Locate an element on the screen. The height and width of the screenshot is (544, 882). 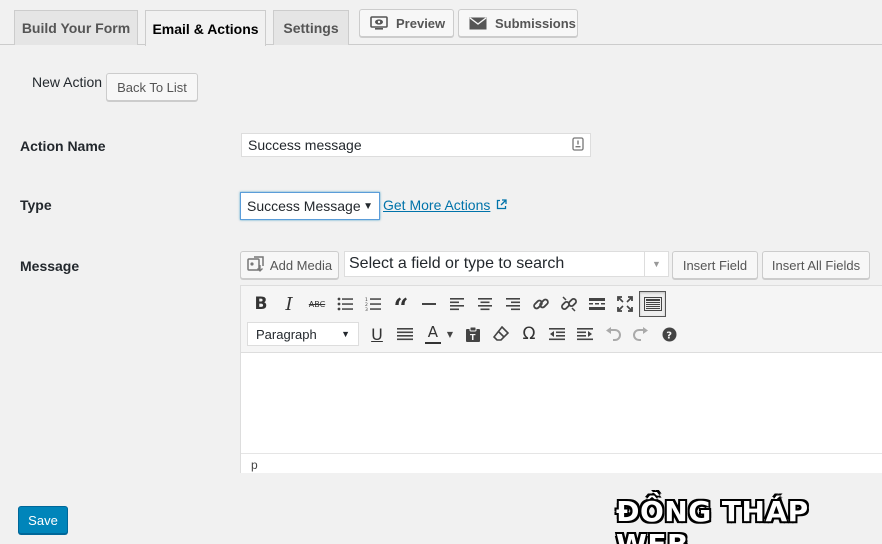
editor-toolbar: B I ABC 123 “ Paragraph ▼ U A ▼ T Ω ? is located at coordinates (561, 319).